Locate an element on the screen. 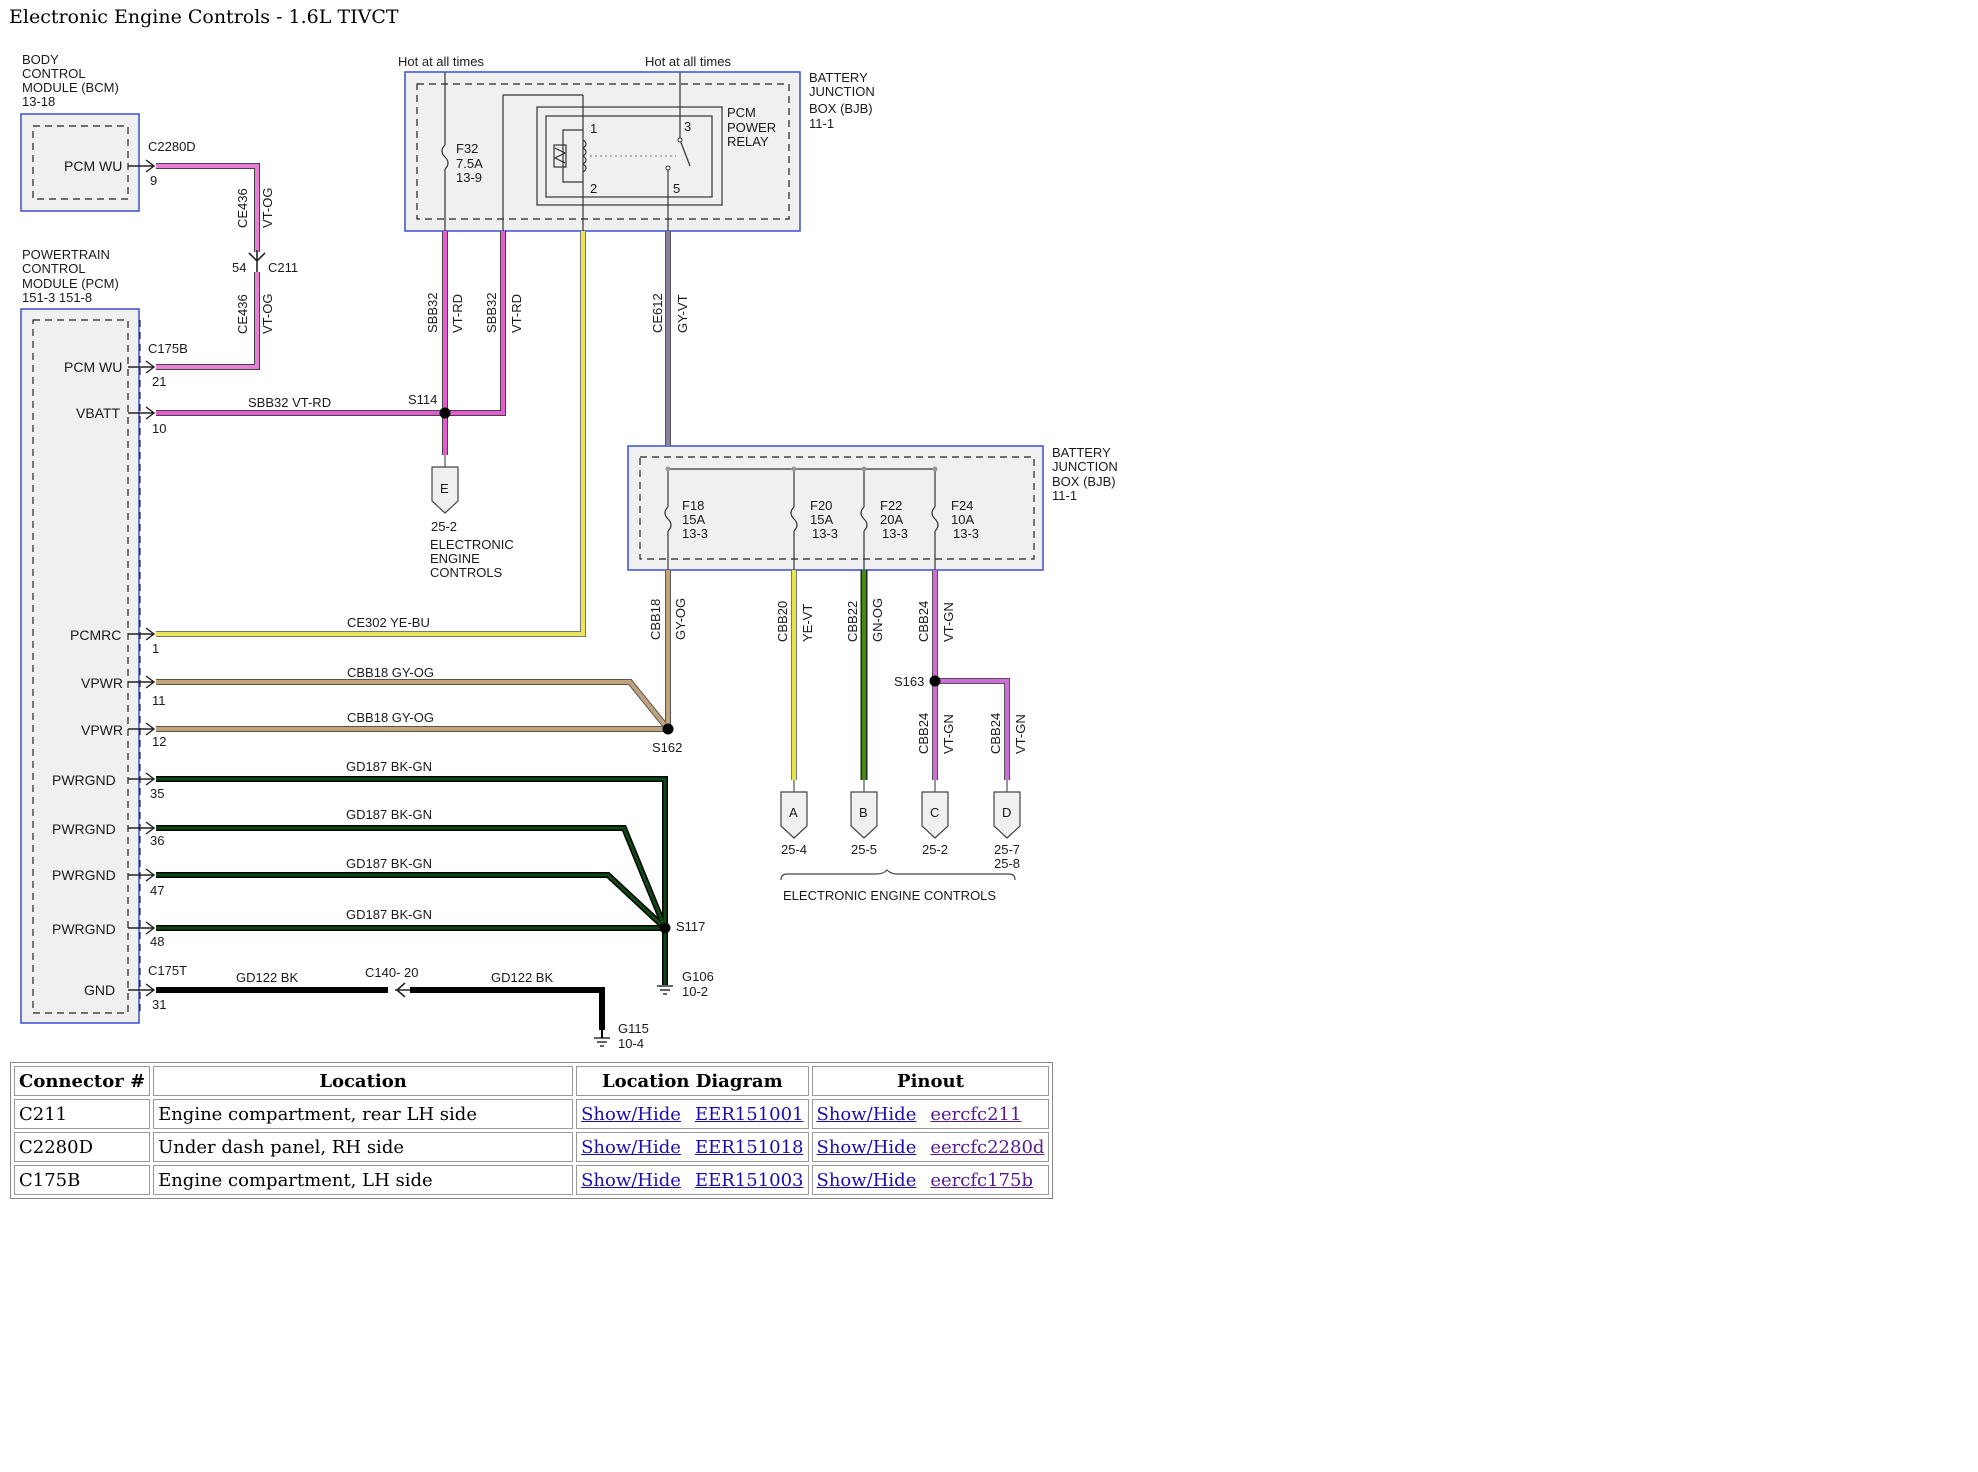 The image size is (1978, 1472). svg-text: 9 is located at coordinates (153, 180).